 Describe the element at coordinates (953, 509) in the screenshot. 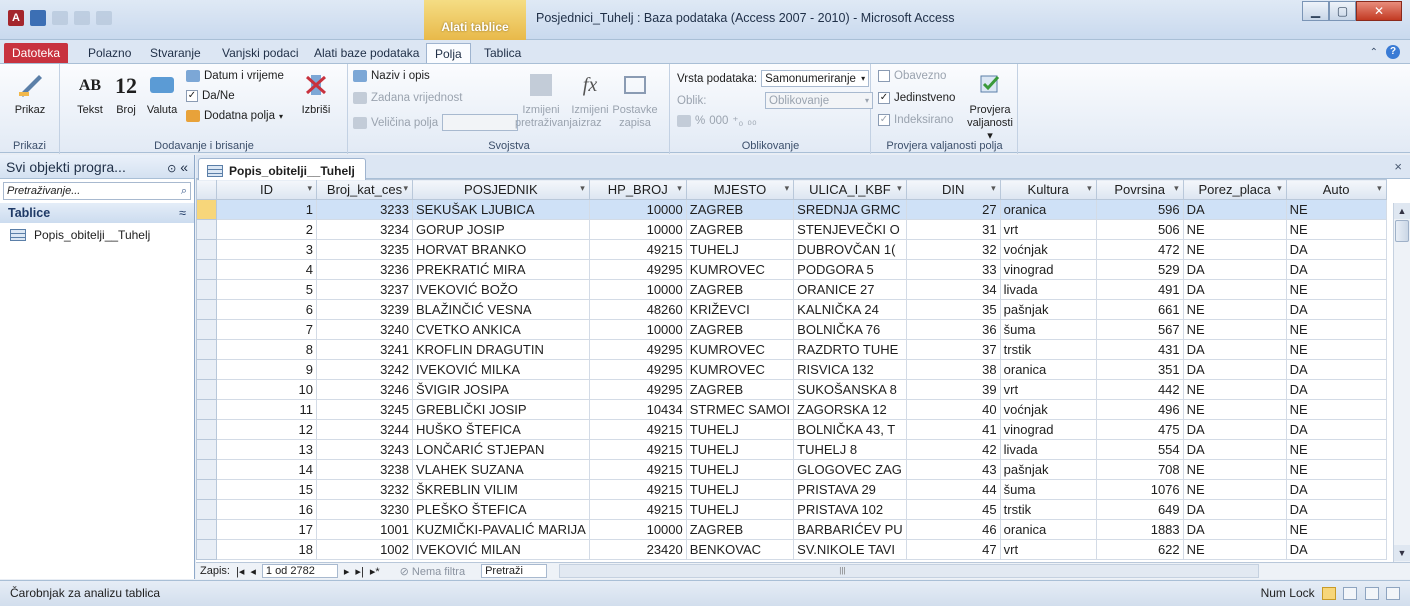

I see `table-cell: 45` at that location.